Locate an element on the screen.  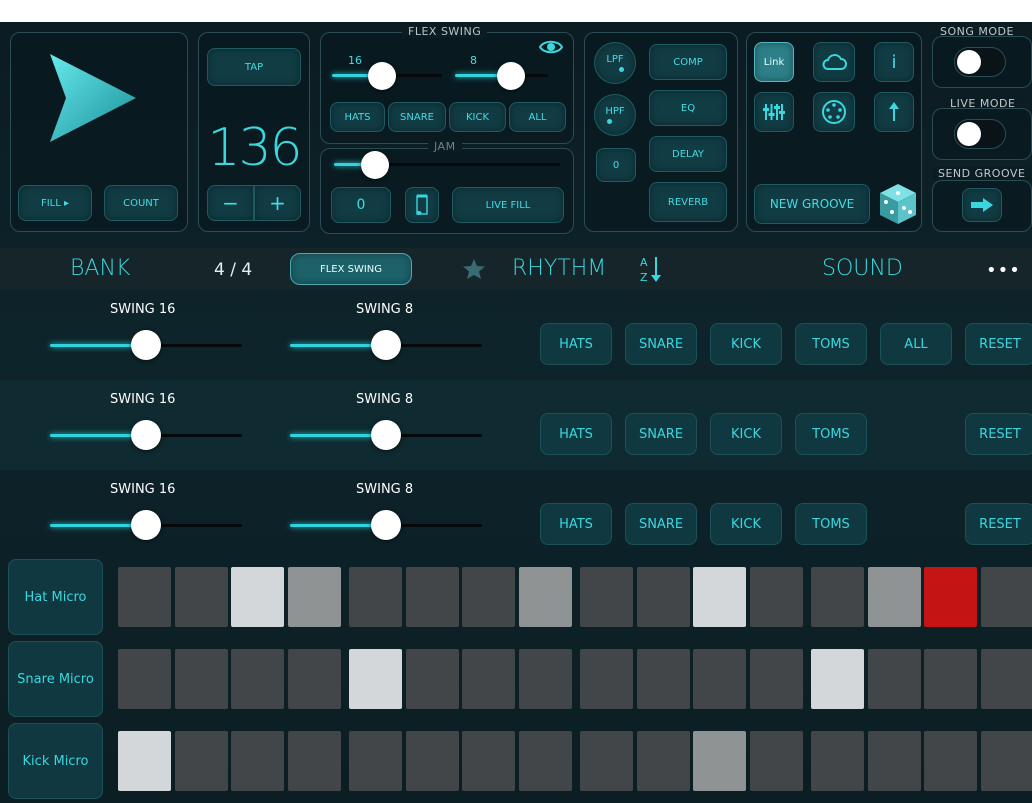
new-groove-button: NEW GROOVE is located at coordinates (812, 204).